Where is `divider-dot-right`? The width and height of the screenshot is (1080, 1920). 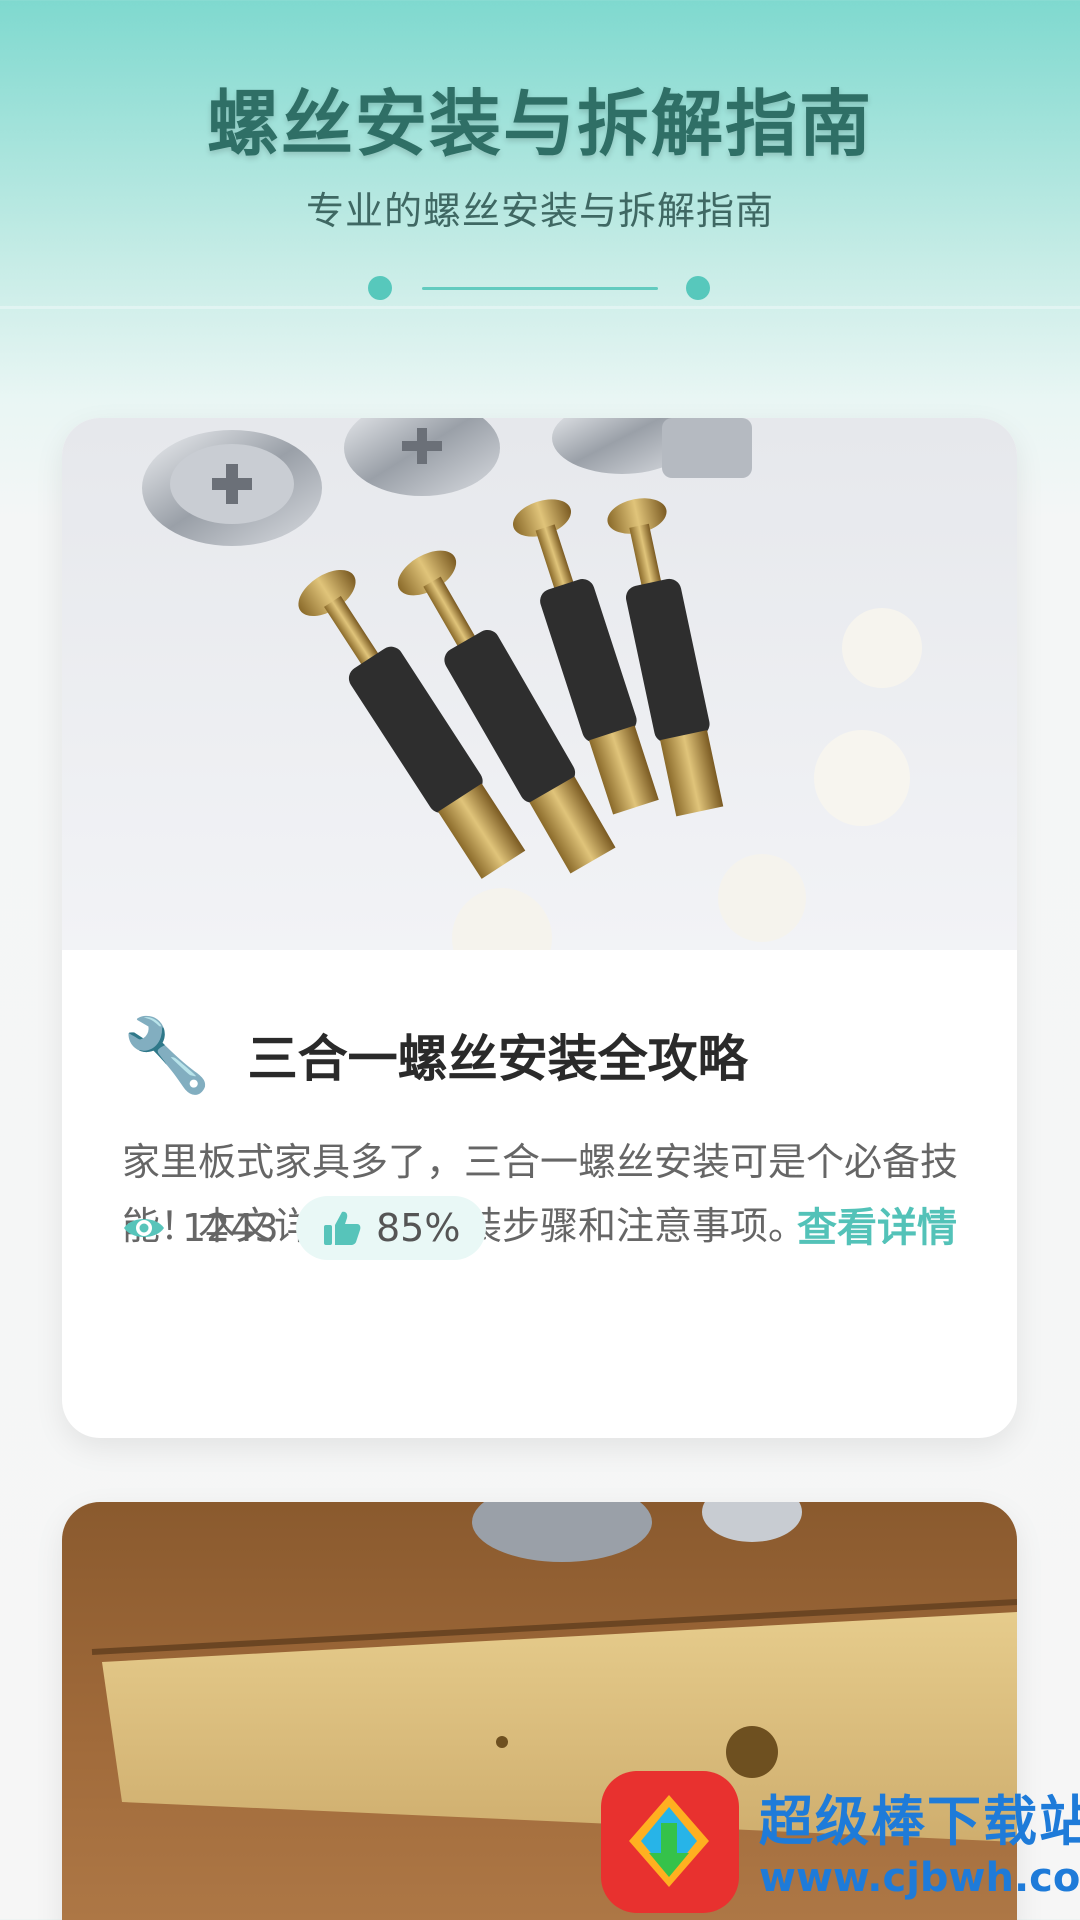
divider-dot-right is located at coordinates (698, 288).